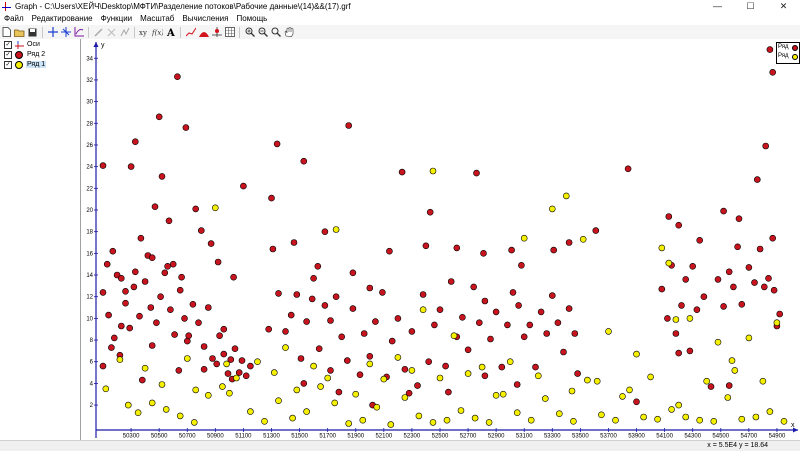 The image size is (800, 451). Describe the element at coordinates (65, 32) in the screenshot. I see `insert-tangent-icon` at that location.